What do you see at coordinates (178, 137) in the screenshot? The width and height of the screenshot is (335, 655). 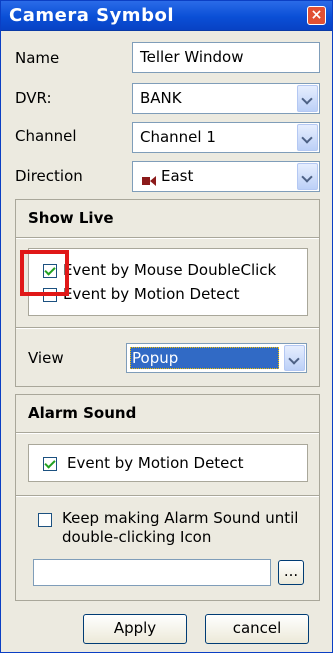 I see `channel-value: Channel 1` at bounding box center [178, 137].